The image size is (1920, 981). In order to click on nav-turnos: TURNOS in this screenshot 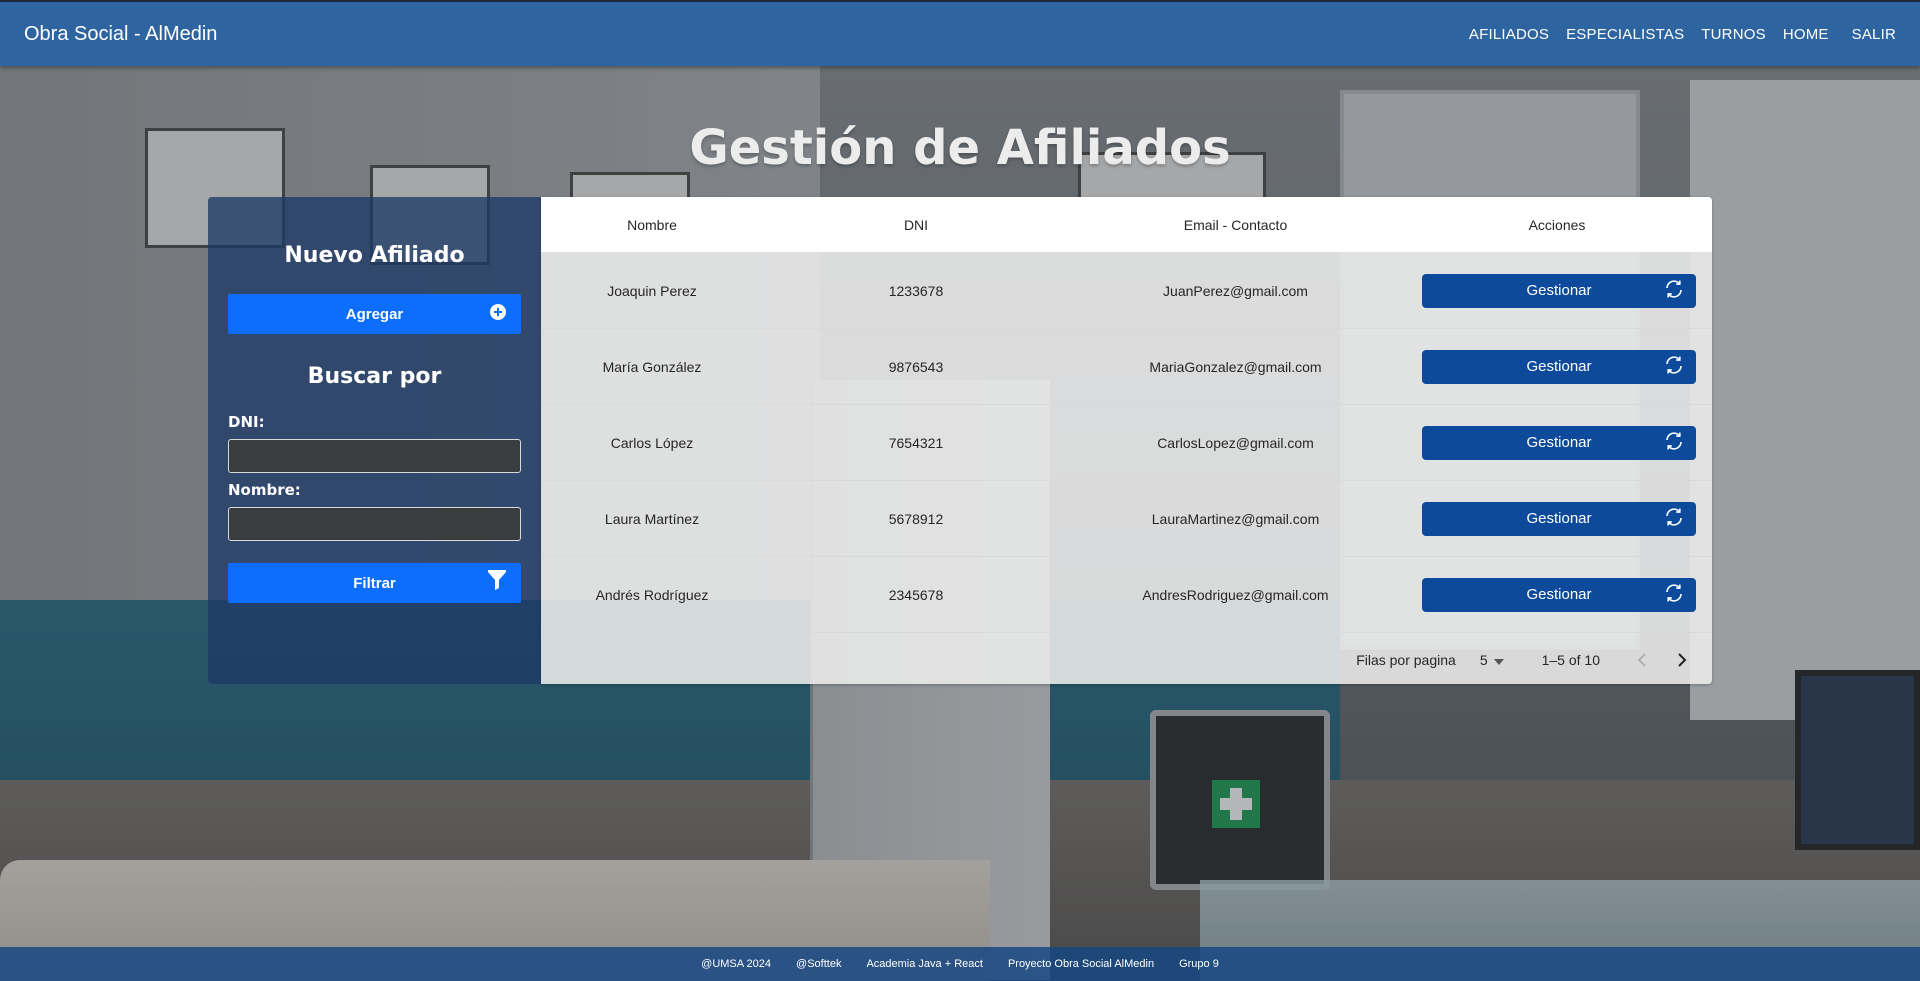, I will do `click(1733, 34)`.